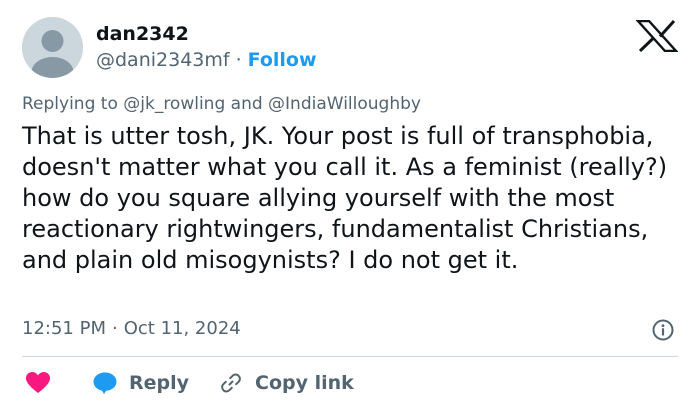 Image resolution: width=700 pixels, height=410 pixels. What do you see at coordinates (350, 356) in the screenshot?
I see `divider` at bounding box center [350, 356].